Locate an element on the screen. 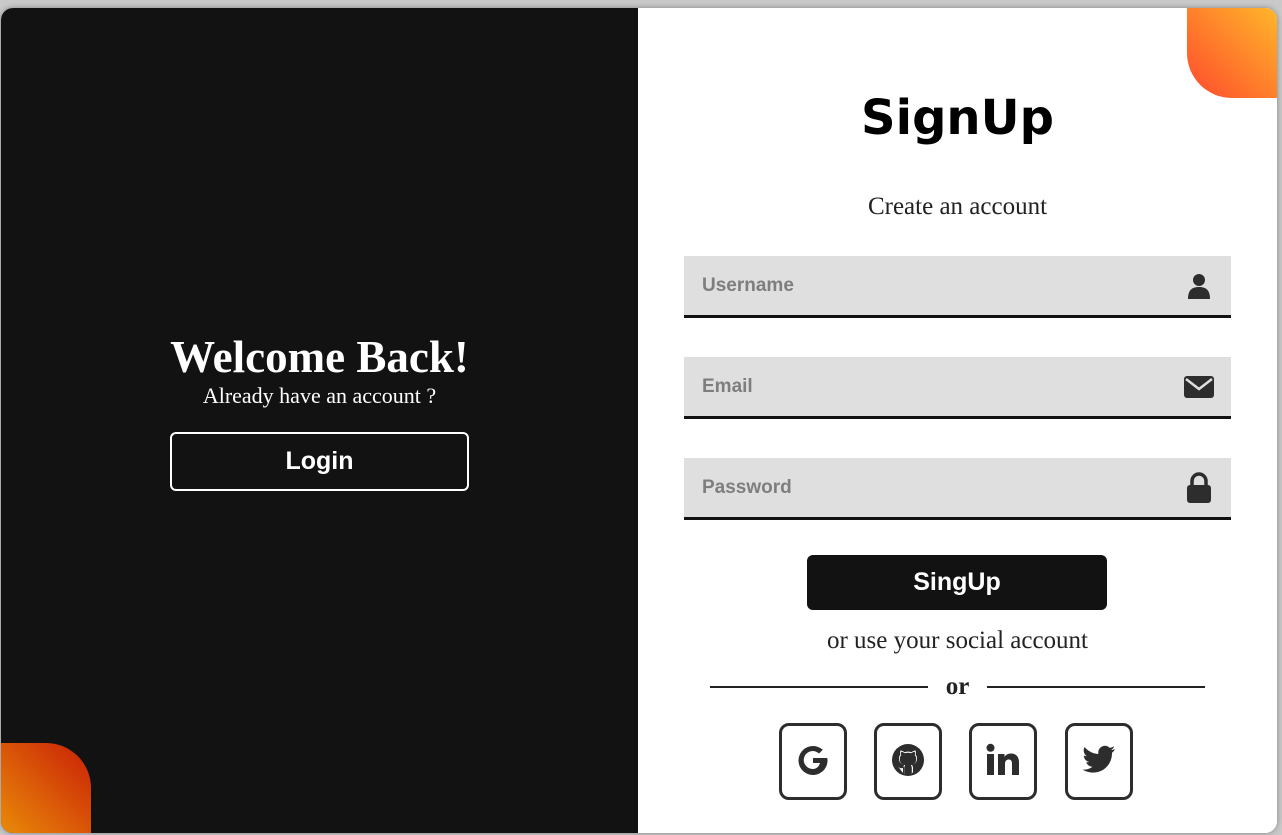  envelope-icon is located at coordinates (1199, 386).